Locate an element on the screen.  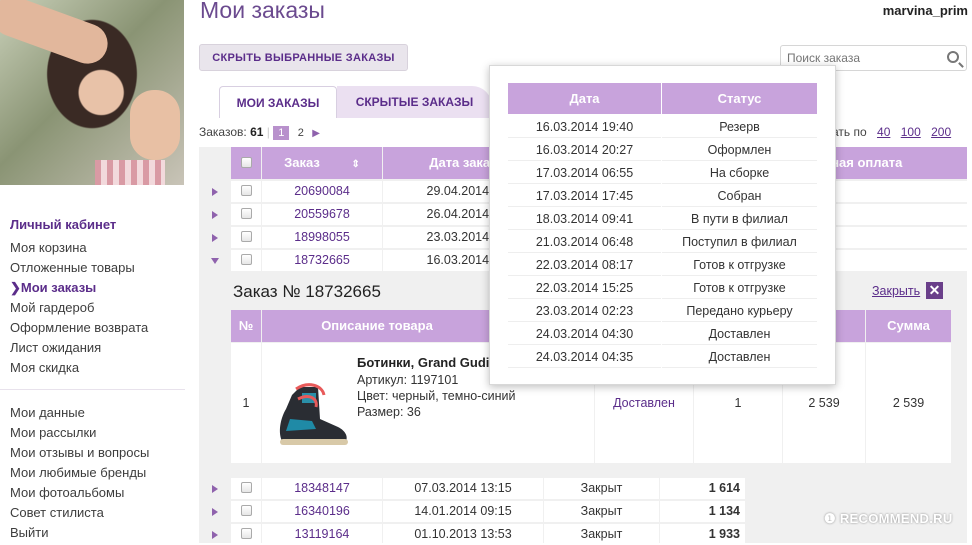
status-history-row: 22.03.2014 15:25 Готов к отгрузке is located at coordinates (663, 288).